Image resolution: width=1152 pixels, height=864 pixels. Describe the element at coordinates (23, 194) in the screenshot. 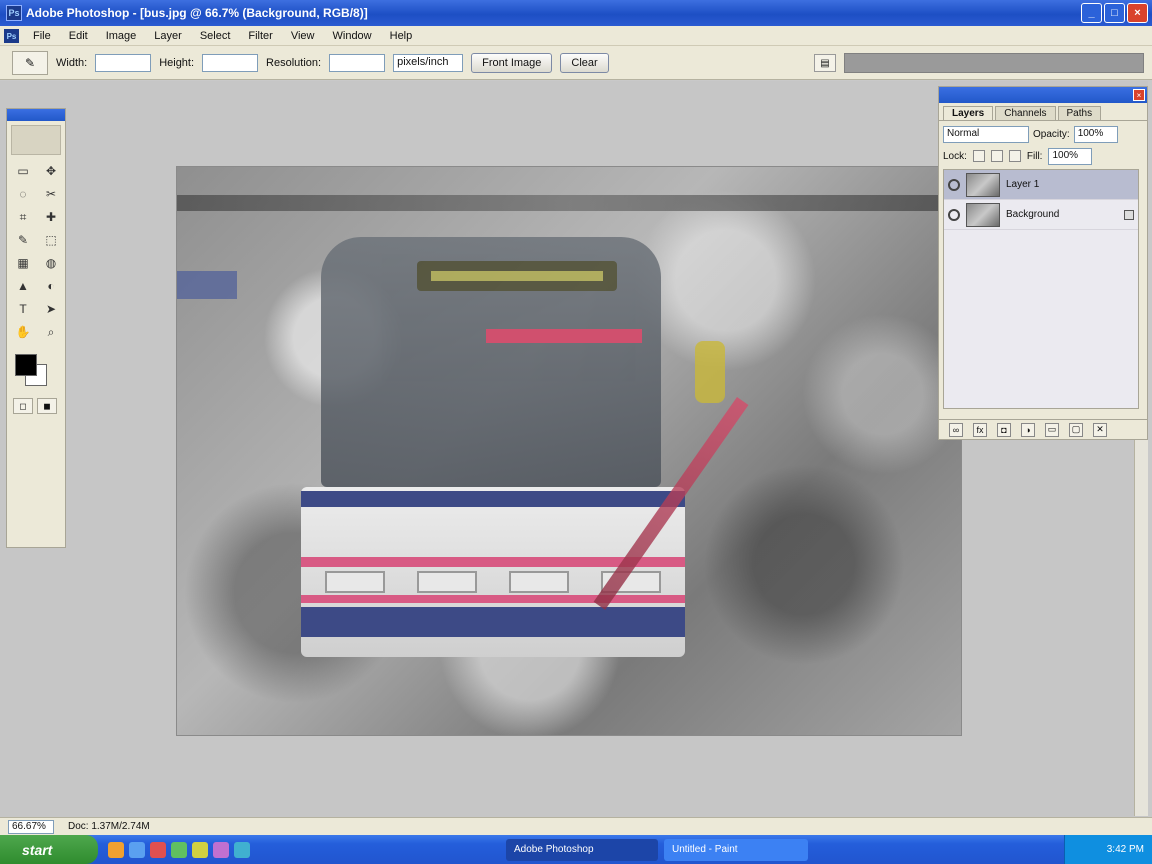

I see `lasso-tool-icon: ◌` at that location.